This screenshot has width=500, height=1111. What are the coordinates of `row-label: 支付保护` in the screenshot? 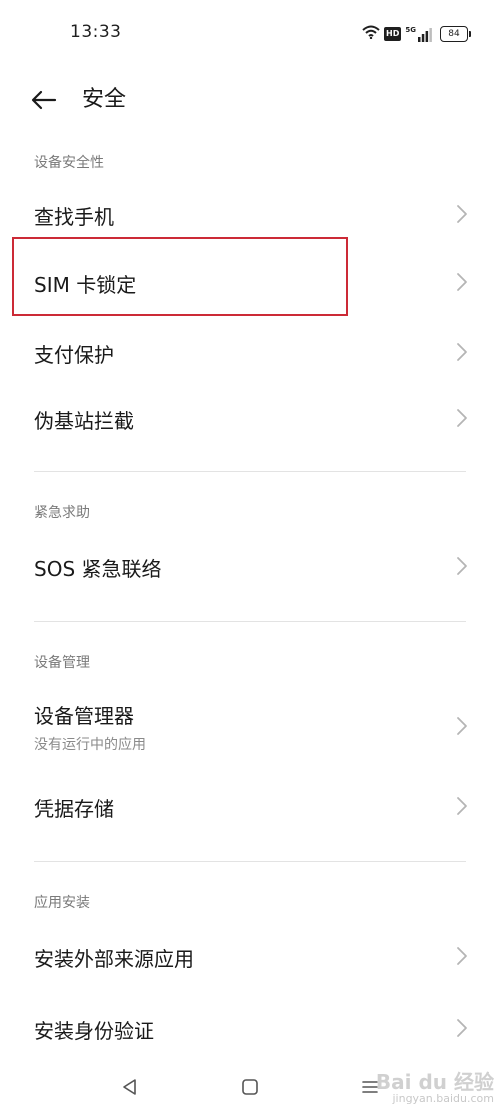 It's located at (74, 355).